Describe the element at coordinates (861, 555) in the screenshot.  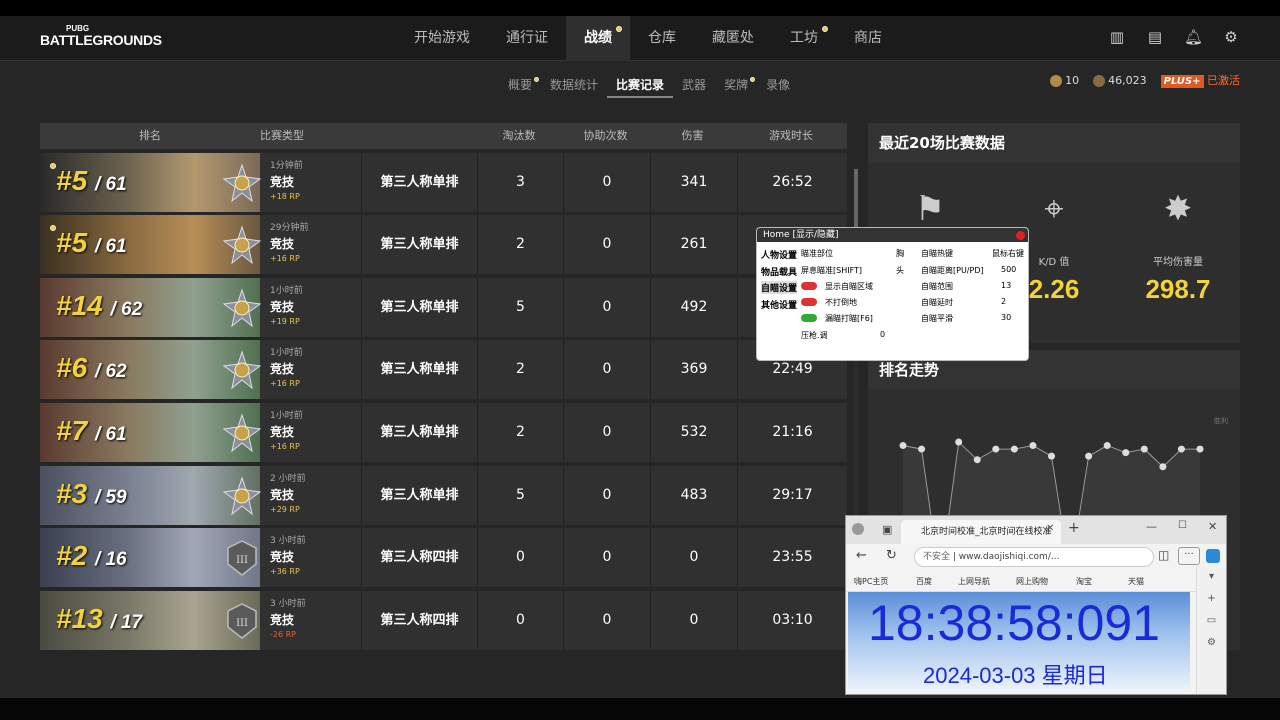
I see `back-icon: ←` at that location.